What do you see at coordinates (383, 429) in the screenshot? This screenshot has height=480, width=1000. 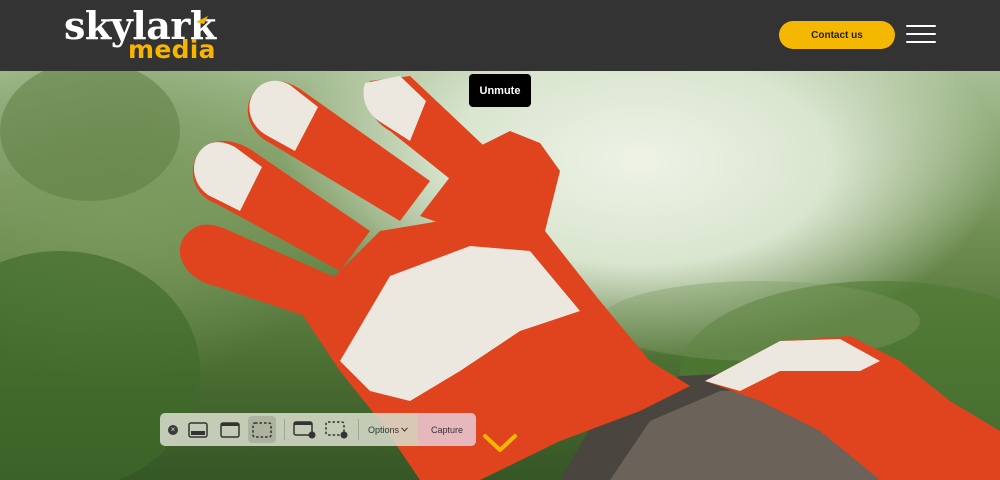 I see `options-label: Options` at bounding box center [383, 429].